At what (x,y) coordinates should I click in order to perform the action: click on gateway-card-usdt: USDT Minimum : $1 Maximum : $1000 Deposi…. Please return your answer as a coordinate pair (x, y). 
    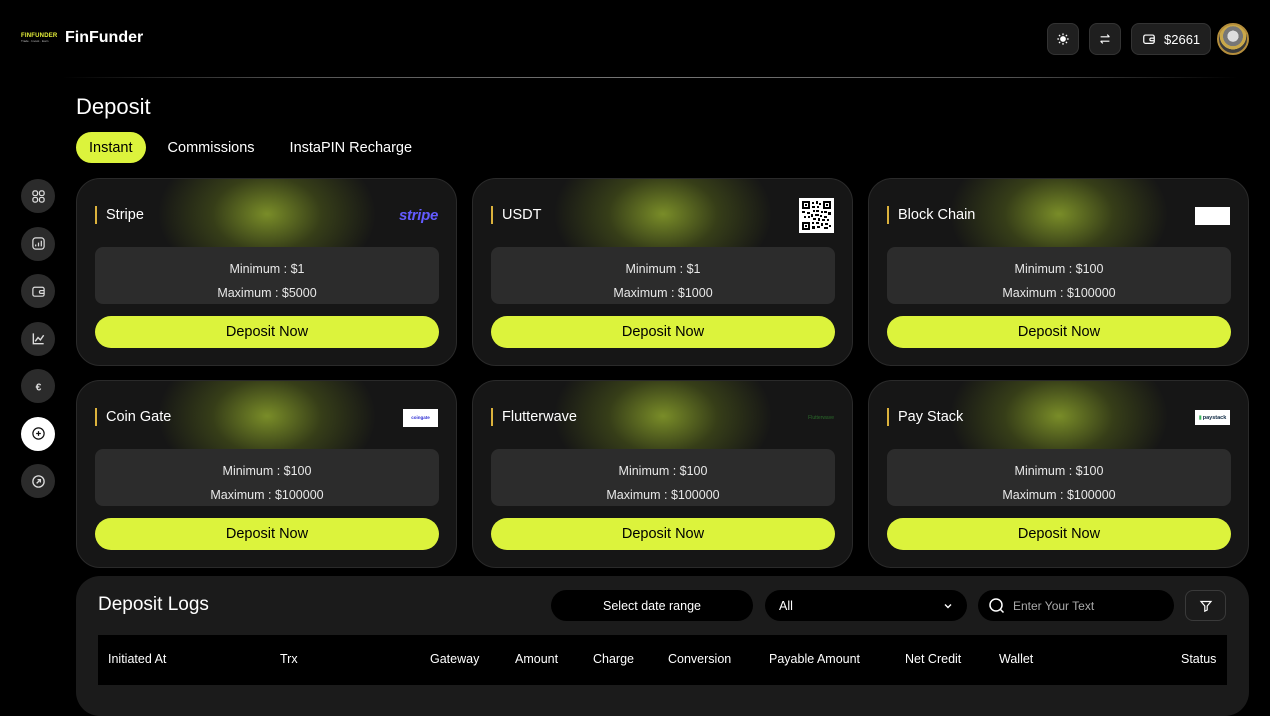
    Looking at the image, I should click on (662, 272).